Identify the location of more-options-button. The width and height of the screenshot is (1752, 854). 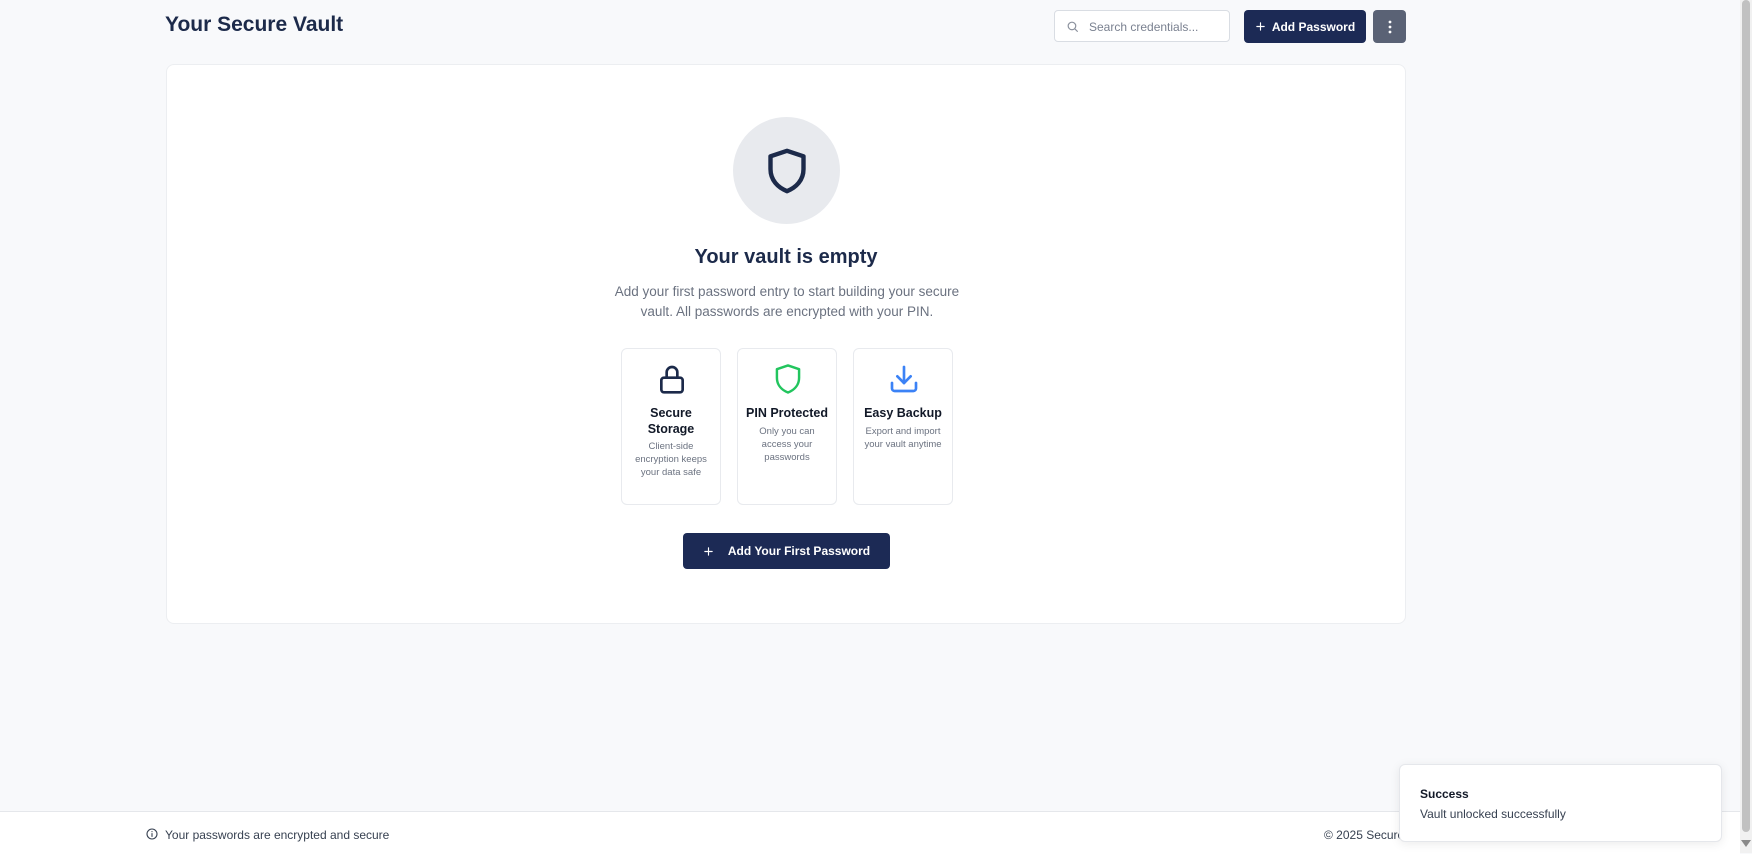
(1389, 26).